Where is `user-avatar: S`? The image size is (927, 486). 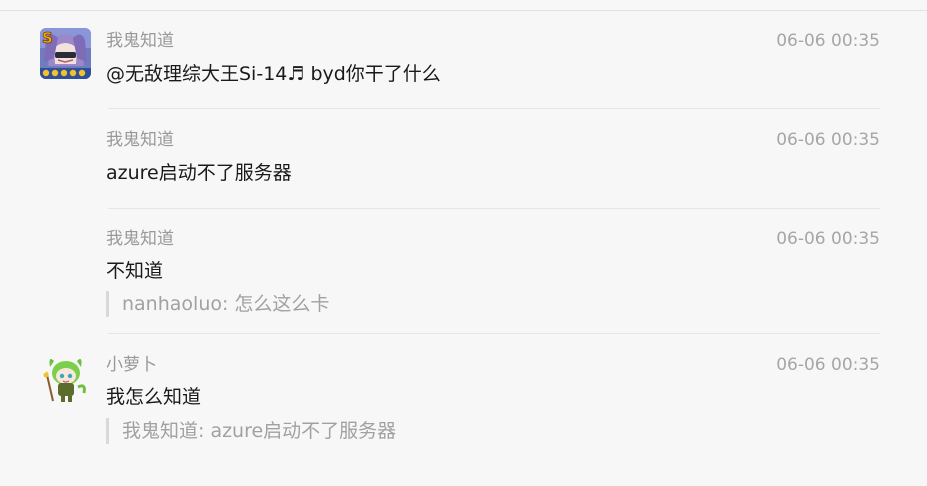 user-avatar: S is located at coordinates (65, 53).